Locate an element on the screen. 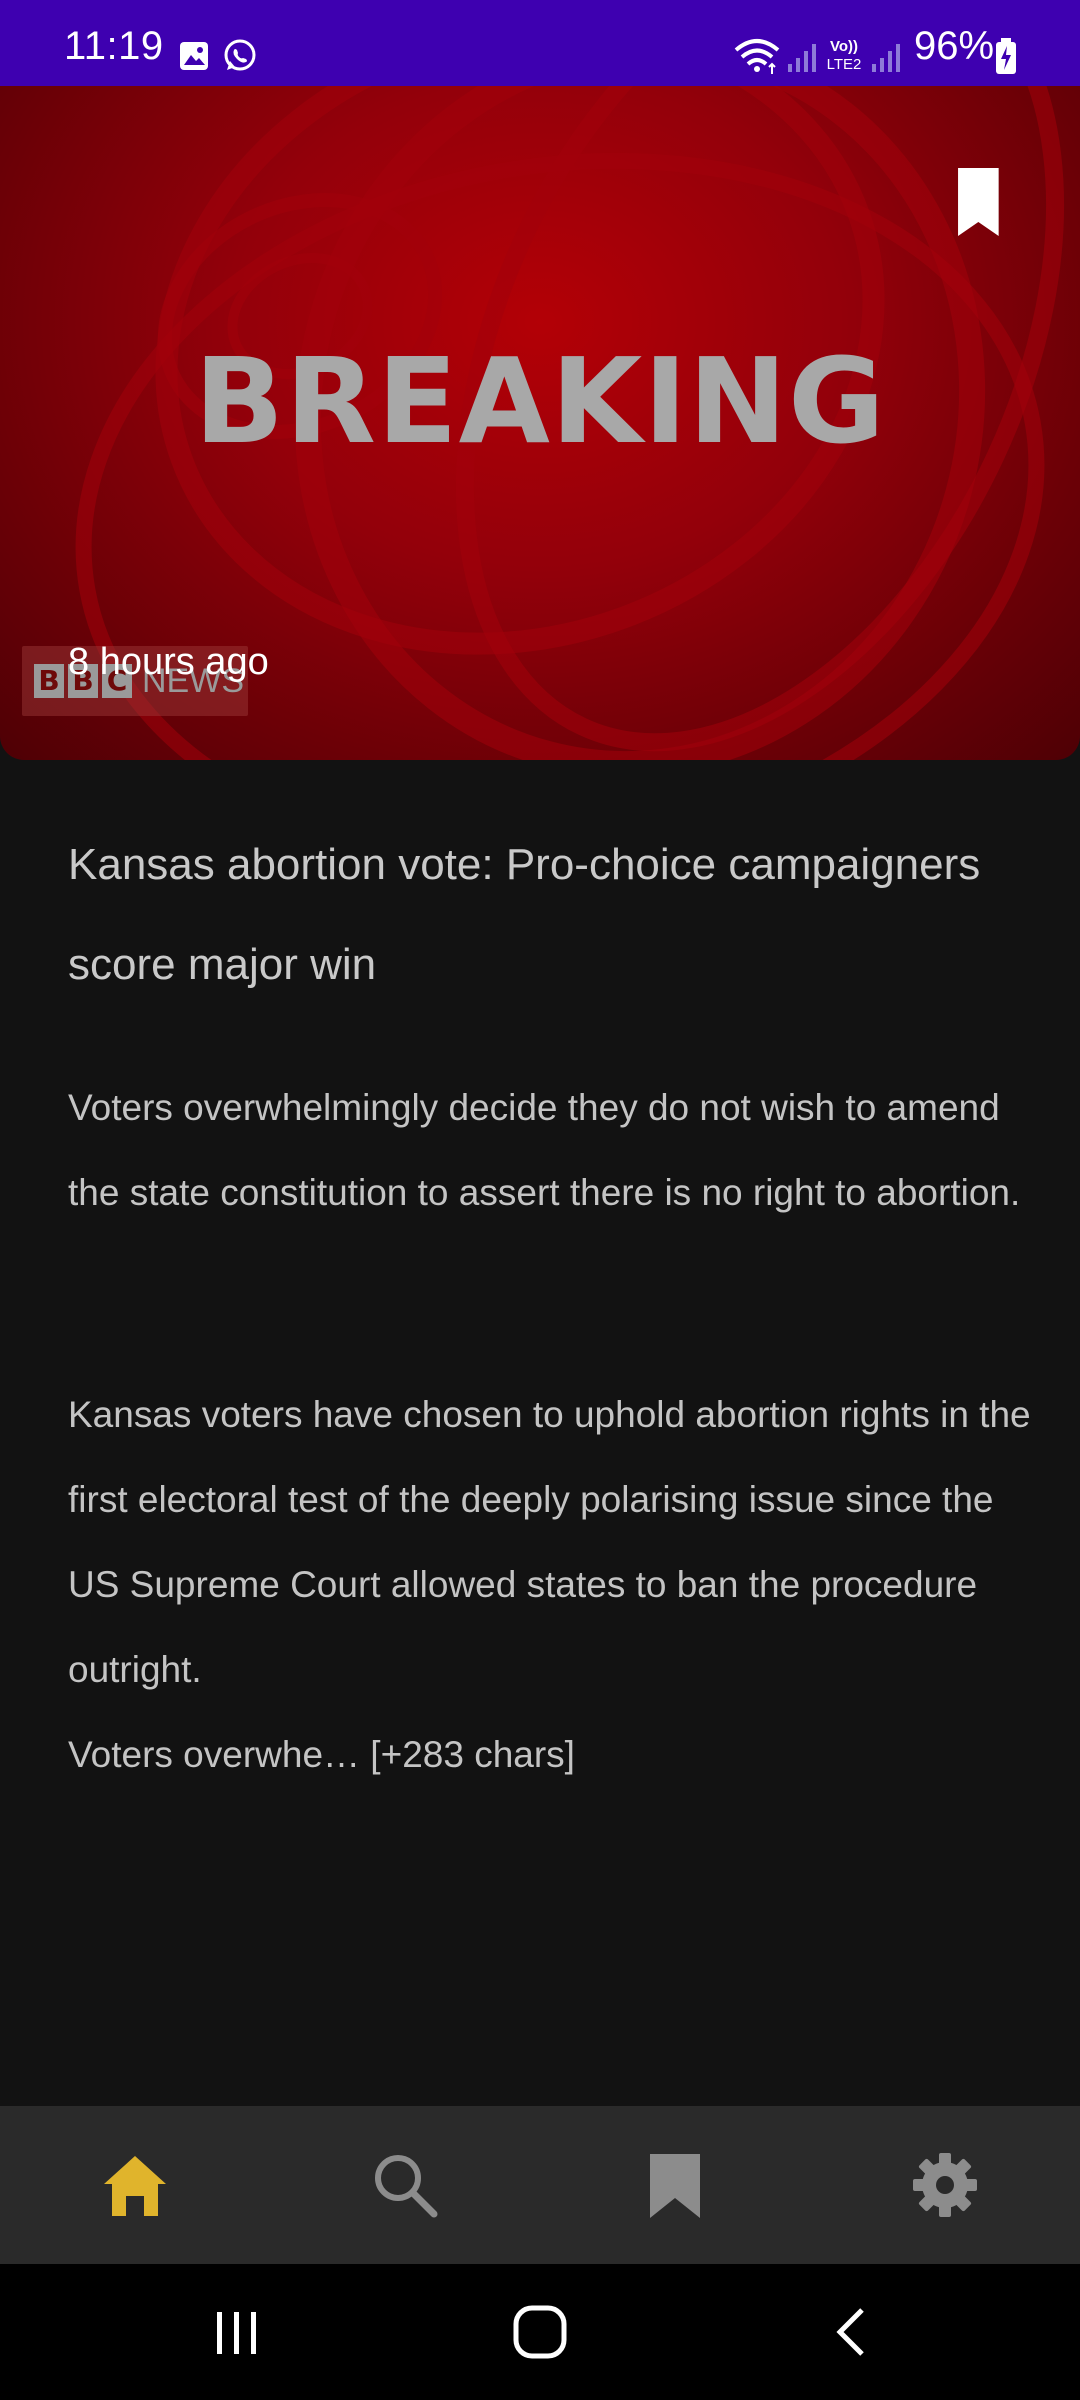  recent-apps-icon is located at coordinates (236, 2333).